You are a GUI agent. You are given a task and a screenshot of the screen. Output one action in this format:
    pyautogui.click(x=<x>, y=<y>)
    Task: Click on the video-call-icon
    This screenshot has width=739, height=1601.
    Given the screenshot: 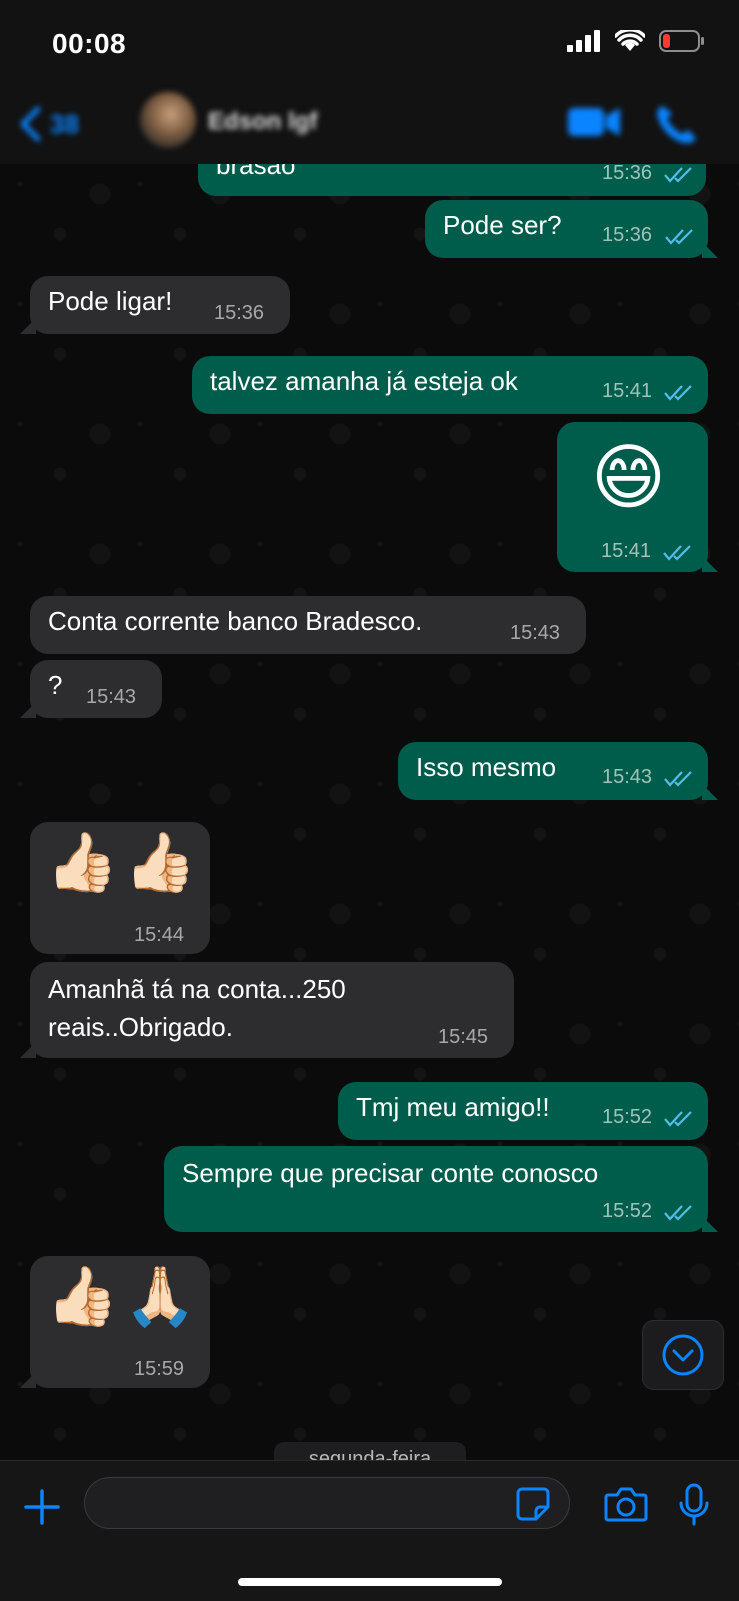 What is the action you would take?
    pyautogui.click(x=594, y=122)
    